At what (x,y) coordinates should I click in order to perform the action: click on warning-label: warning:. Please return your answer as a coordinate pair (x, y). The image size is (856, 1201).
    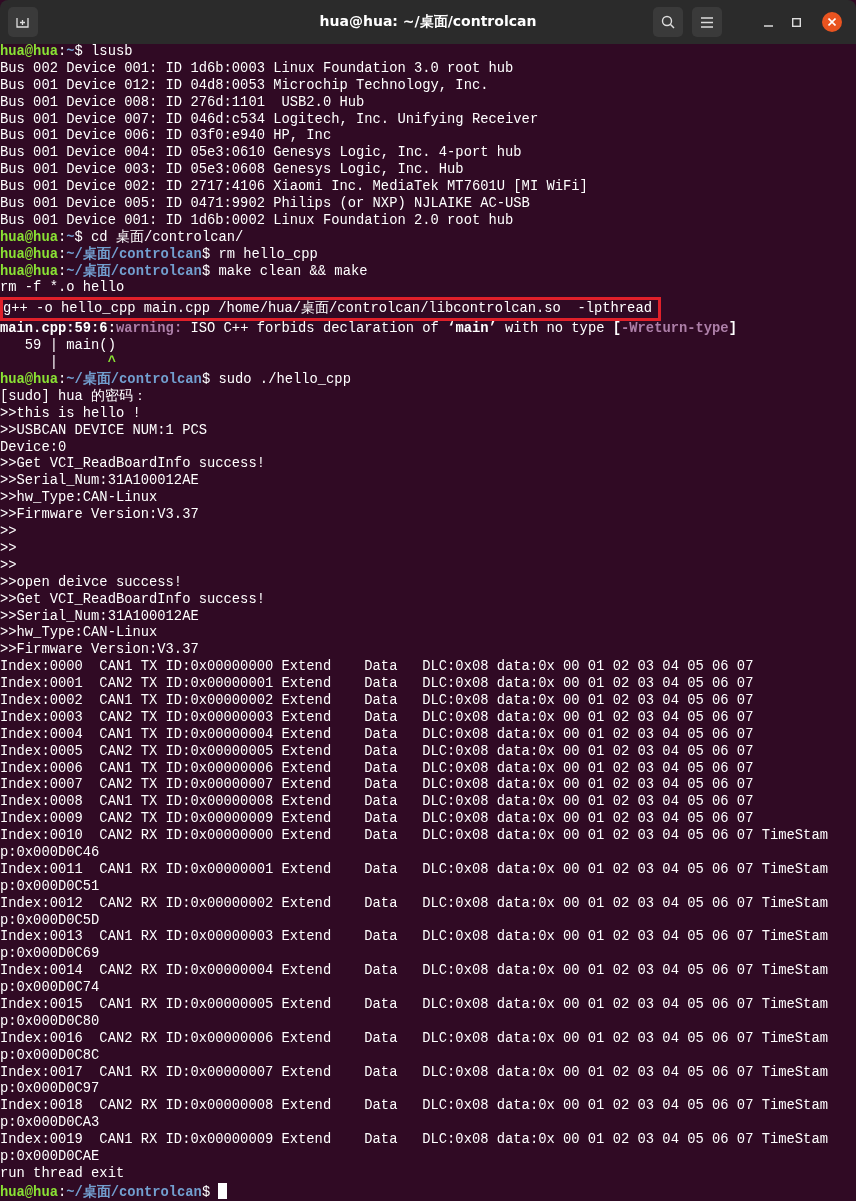
    Looking at the image, I should click on (149, 329).